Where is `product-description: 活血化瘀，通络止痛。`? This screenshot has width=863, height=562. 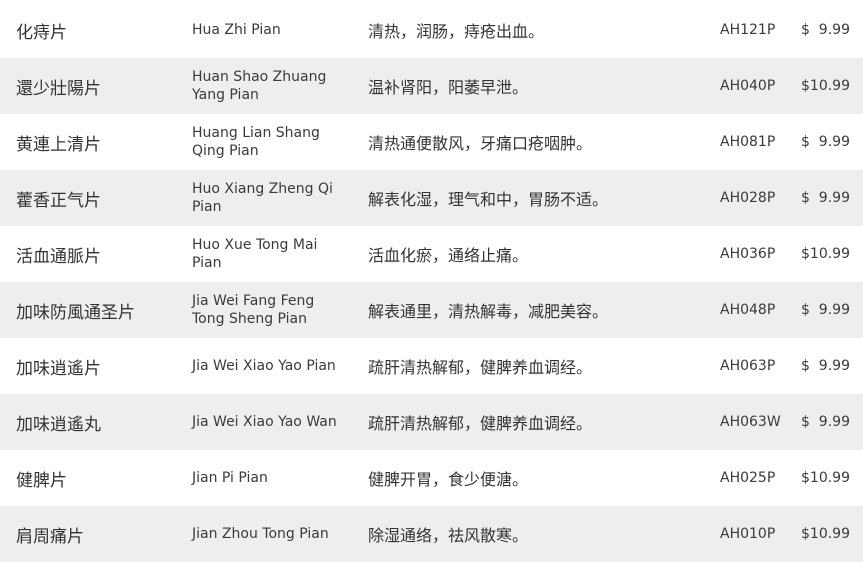 product-description: 活血化瘀，通络止痛。 is located at coordinates (448, 255).